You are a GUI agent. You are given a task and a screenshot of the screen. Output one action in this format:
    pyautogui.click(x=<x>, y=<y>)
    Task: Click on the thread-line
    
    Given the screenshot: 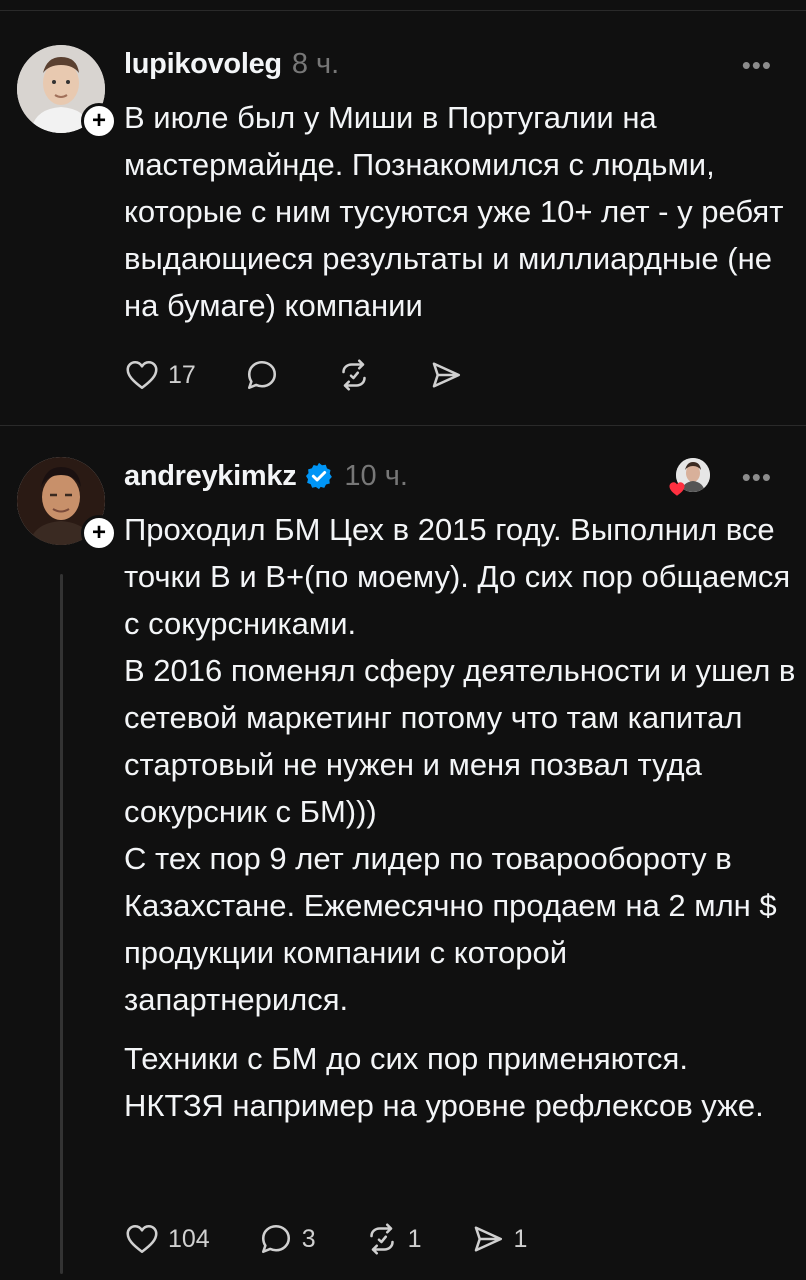 What is the action you would take?
    pyautogui.click(x=61, y=924)
    